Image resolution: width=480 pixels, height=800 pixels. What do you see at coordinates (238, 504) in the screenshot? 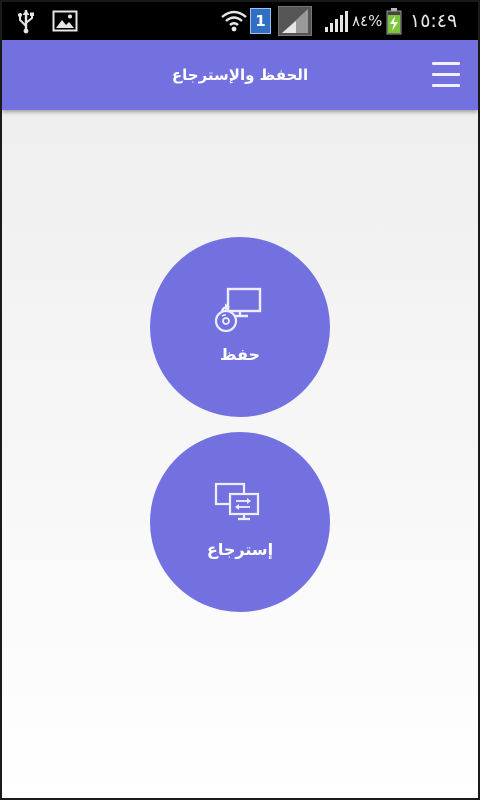
I see `restore-monitors-icon` at bounding box center [238, 504].